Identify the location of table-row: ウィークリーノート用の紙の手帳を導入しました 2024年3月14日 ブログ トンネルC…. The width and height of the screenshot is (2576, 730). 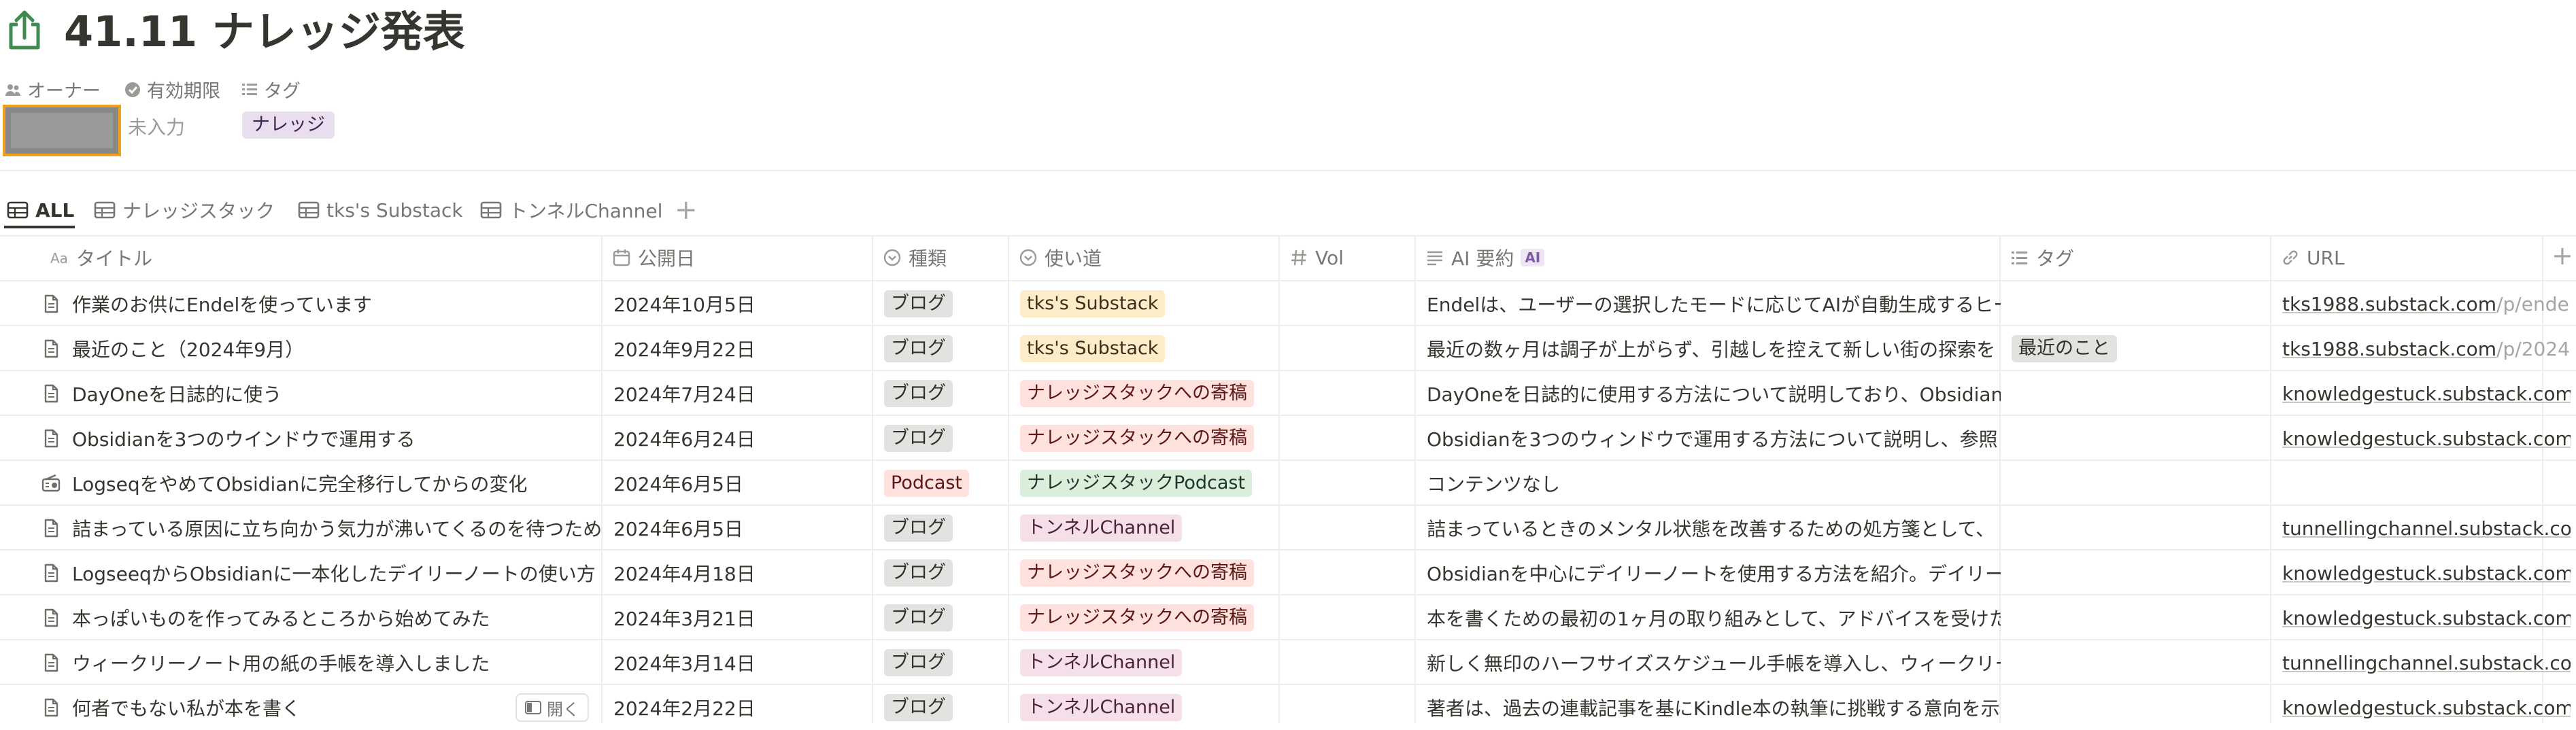
(1288, 662).